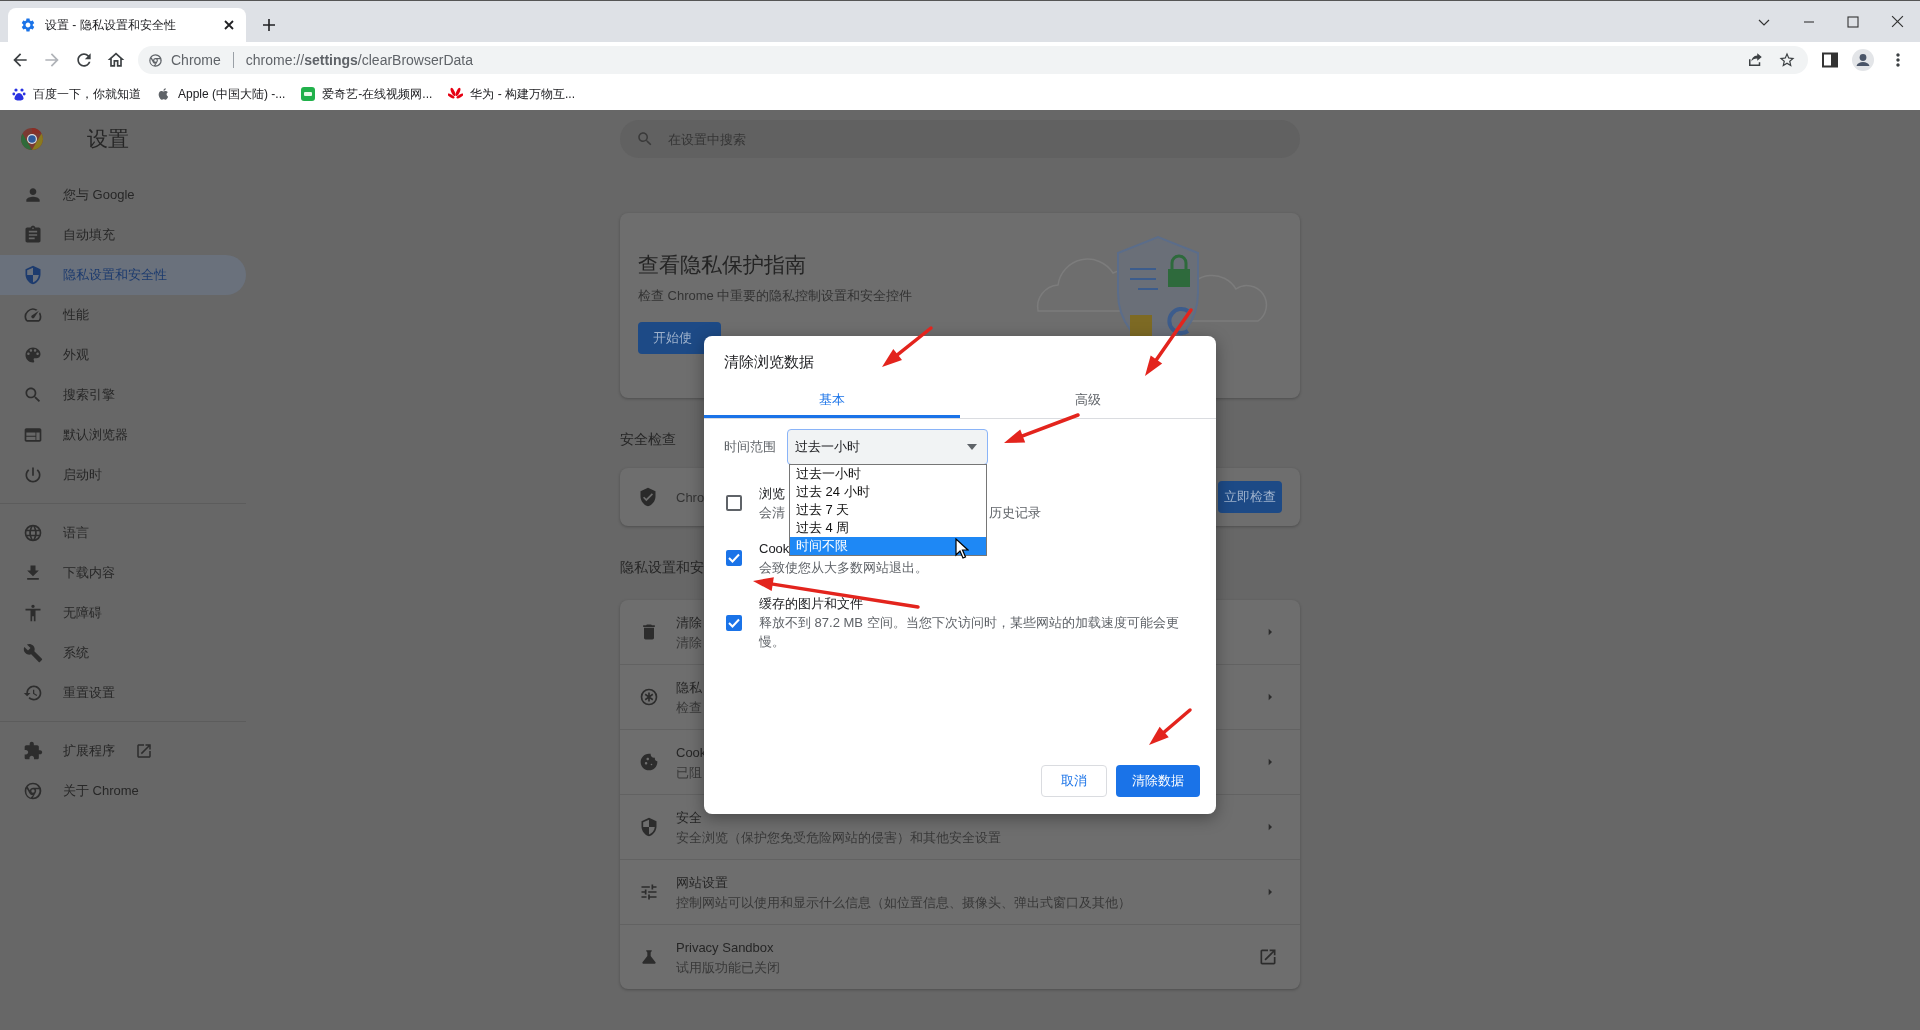  Describe the element at coordinates (689, 687) in the screenshot. I see `row-title: 隐私` at that location.